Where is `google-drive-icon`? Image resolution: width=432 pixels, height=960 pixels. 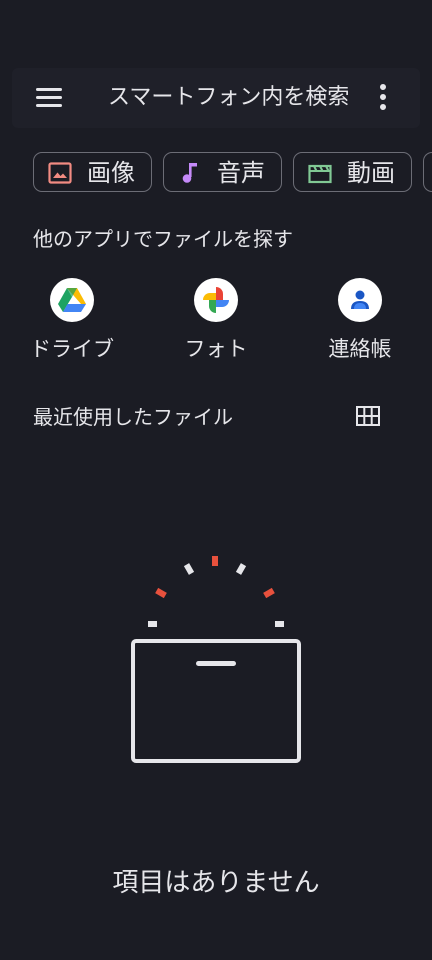 google-drive-icon is located at coordinates (72, 300).